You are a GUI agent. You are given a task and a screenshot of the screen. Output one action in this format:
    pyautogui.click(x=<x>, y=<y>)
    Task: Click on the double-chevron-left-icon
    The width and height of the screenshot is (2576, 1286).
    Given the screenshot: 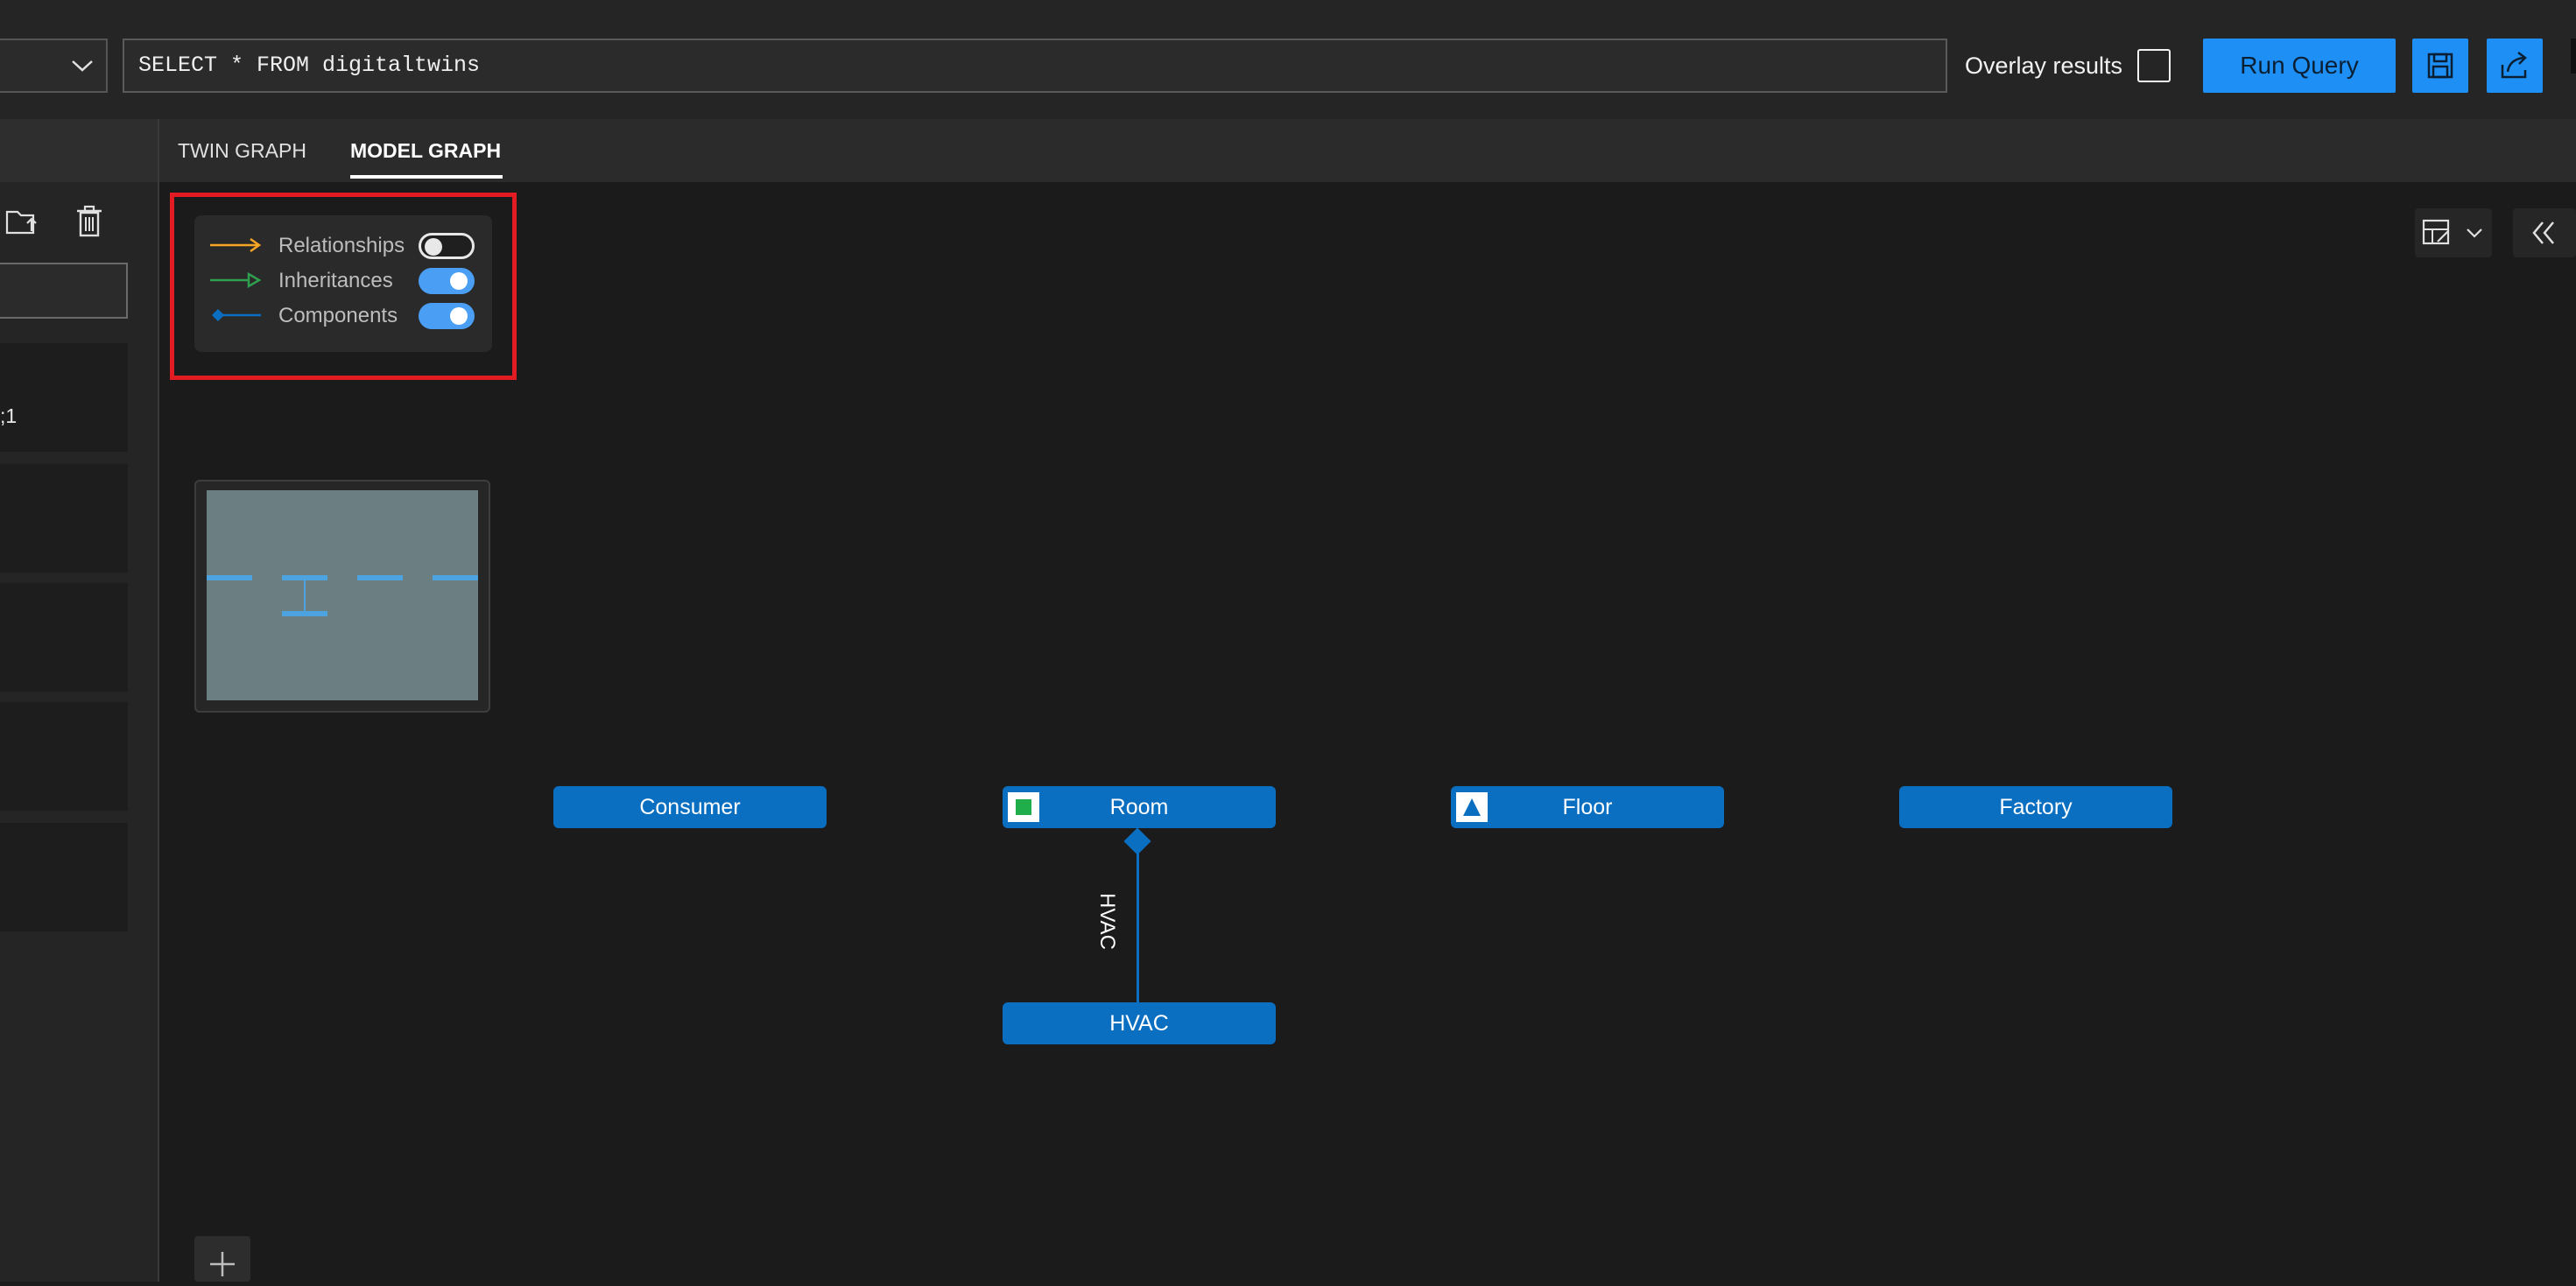 What is the action you would take?
    pyautogui.click(x=2543, y=232)
    